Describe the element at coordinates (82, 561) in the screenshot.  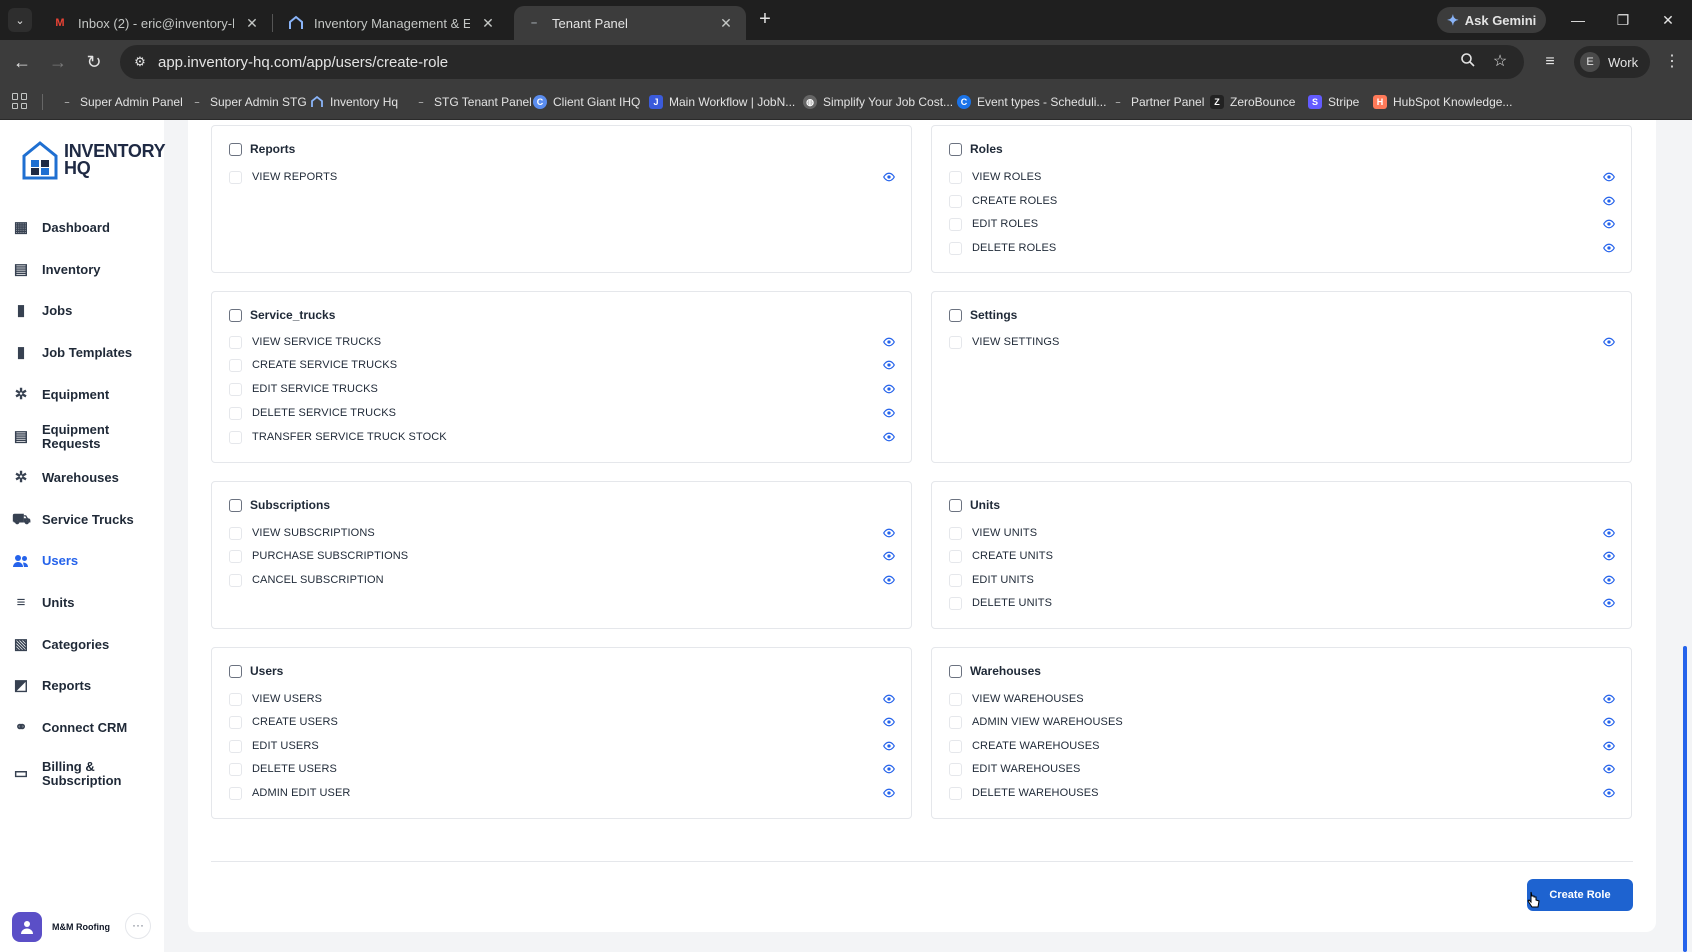
I see `sidebar-item-users: Users` at that location.